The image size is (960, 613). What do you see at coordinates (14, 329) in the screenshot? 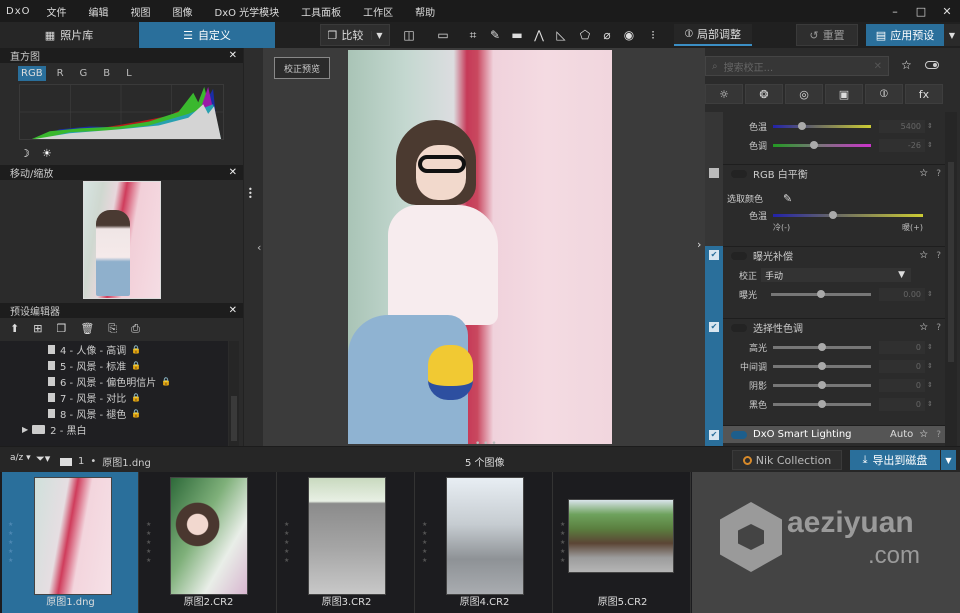
I see `new-preset-icon: ⬆` at bounding box center [14, 329].